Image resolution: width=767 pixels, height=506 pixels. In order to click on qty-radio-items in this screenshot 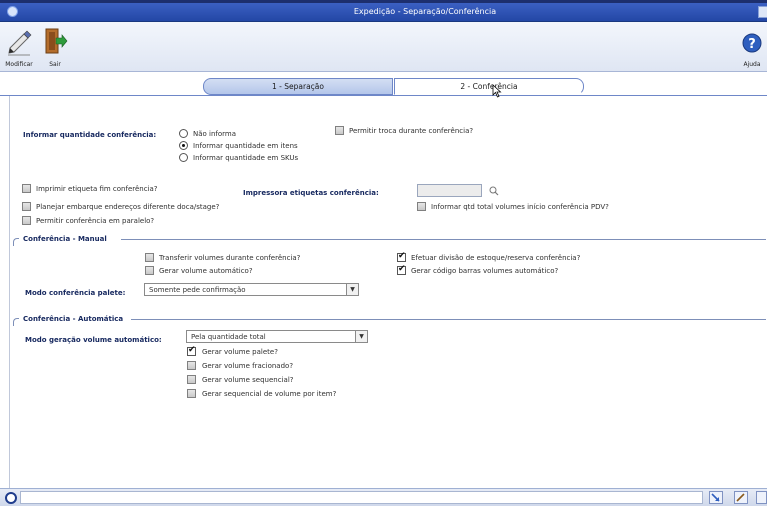, I will do `click(183, 145)`.